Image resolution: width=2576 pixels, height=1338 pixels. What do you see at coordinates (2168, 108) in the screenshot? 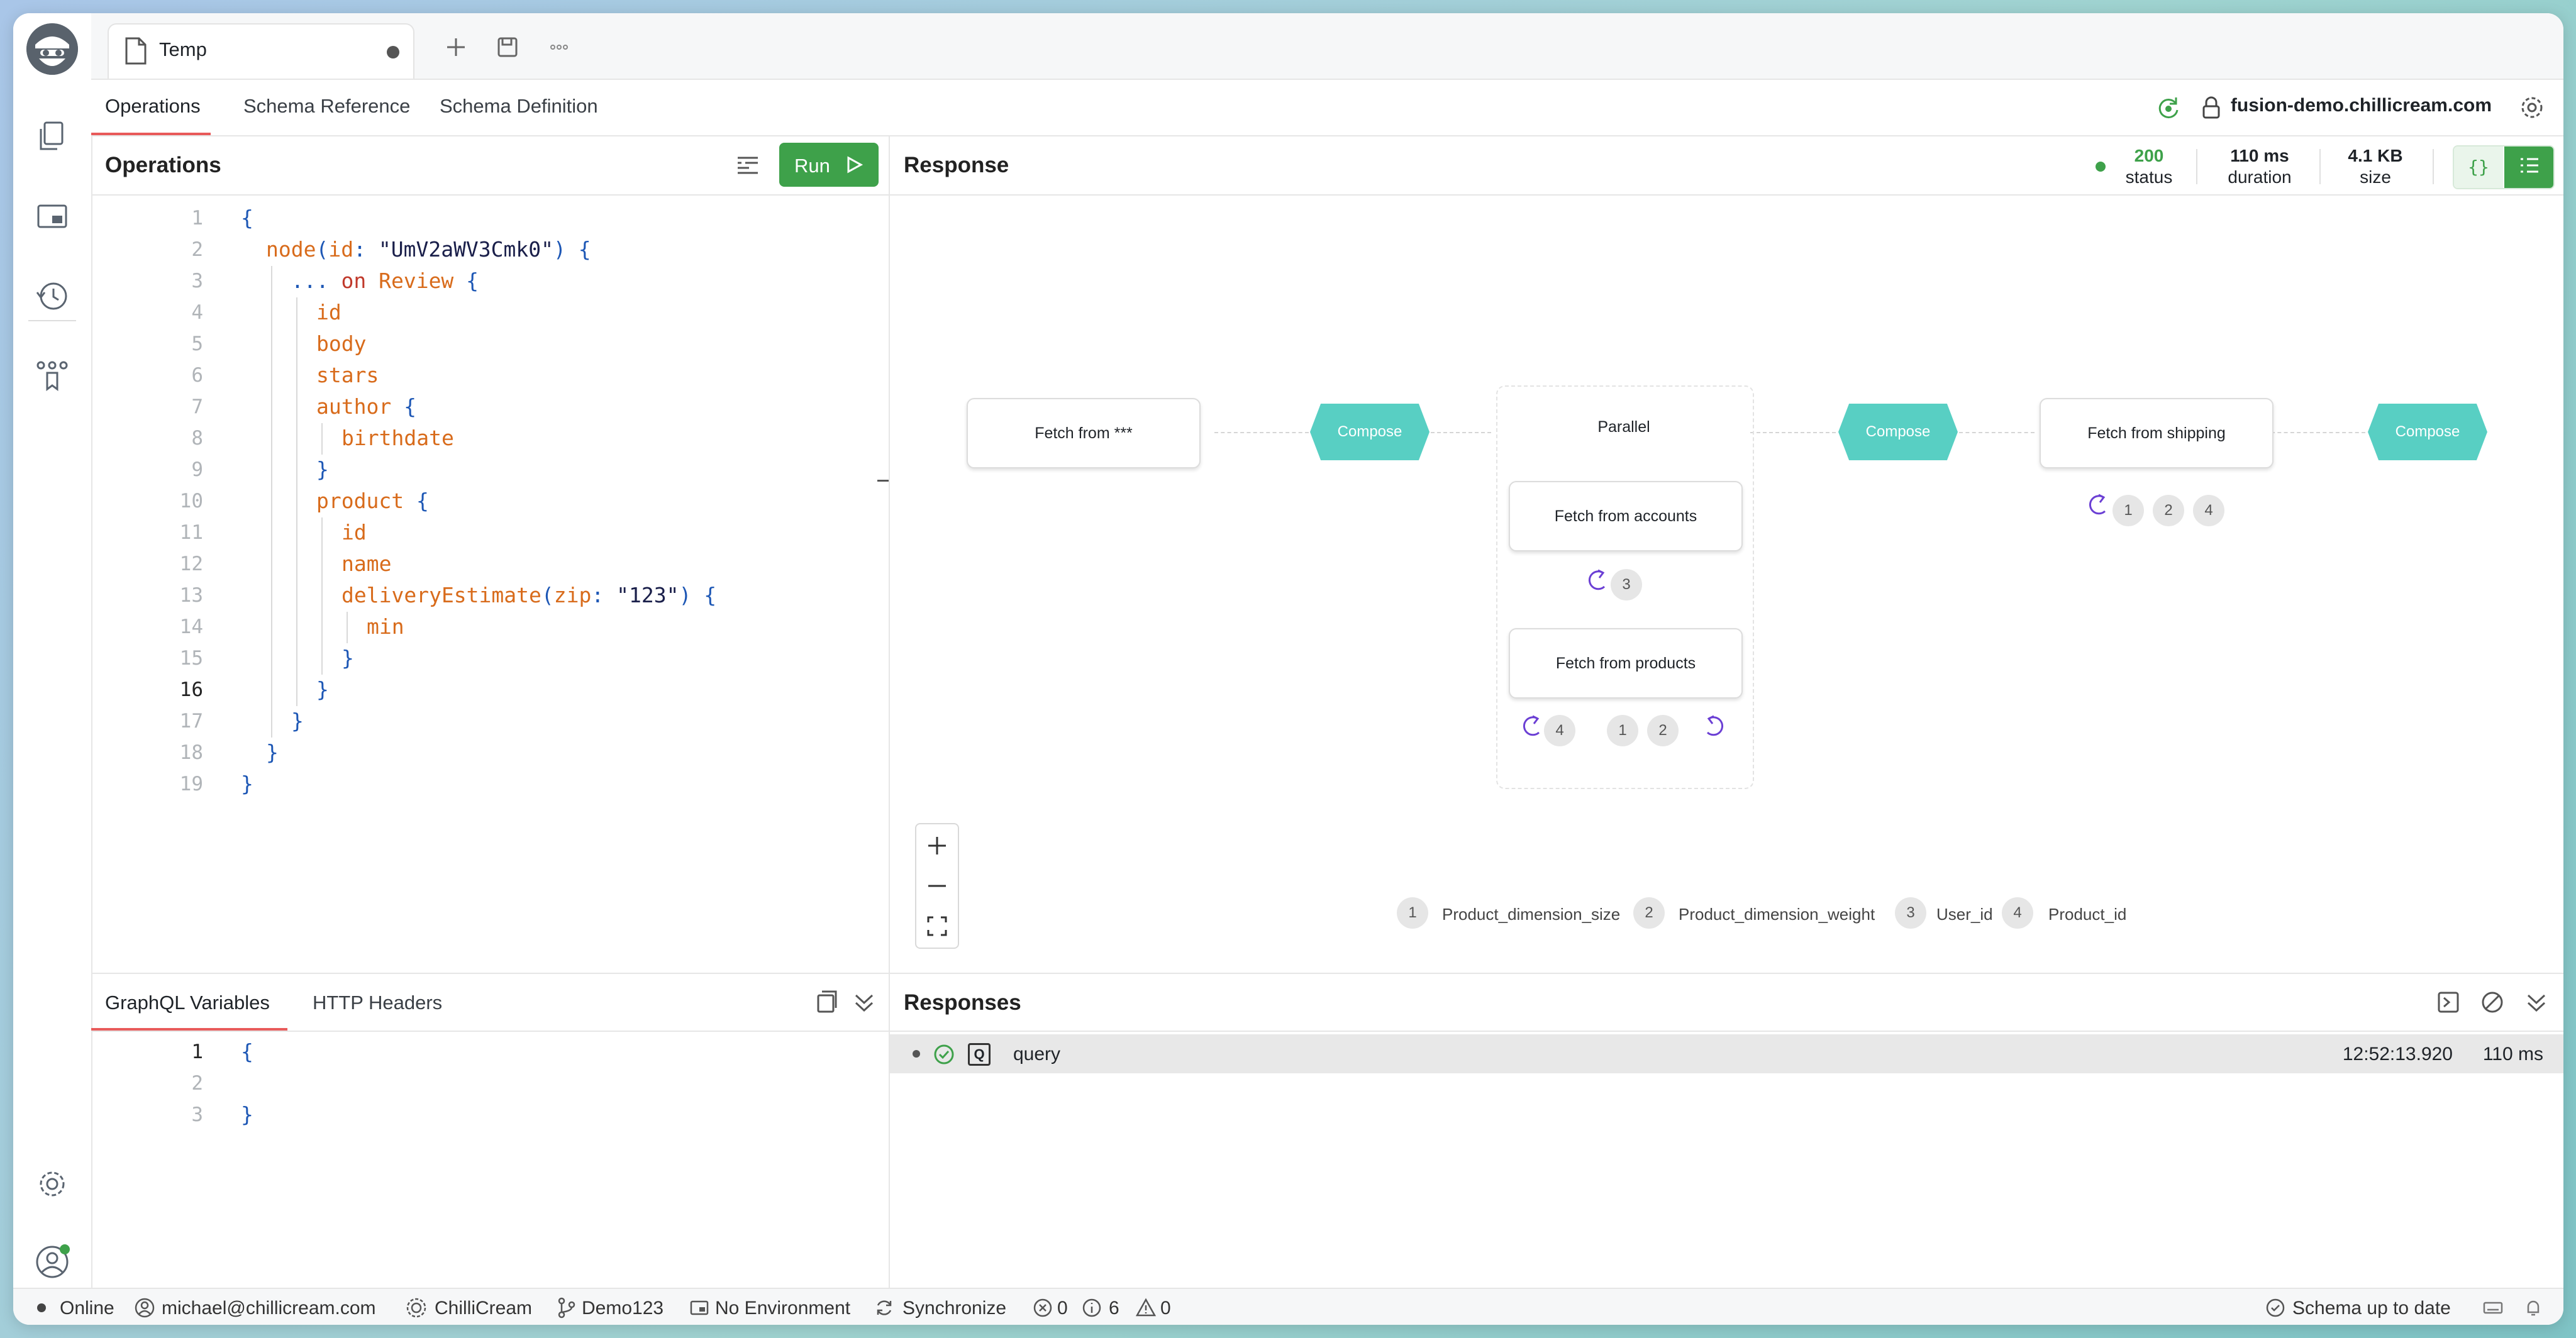
I see `refresh-schema-icon` at bounding box center [2168, 108].